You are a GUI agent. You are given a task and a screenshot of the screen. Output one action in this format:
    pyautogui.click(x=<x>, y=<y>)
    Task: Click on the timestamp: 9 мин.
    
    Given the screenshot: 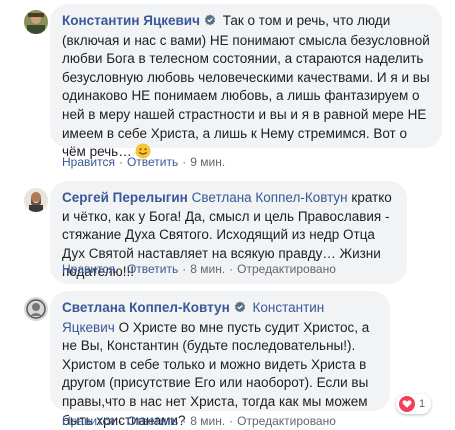 What is the action you would take?
    pyautogui.click(x=207, y=162)
    